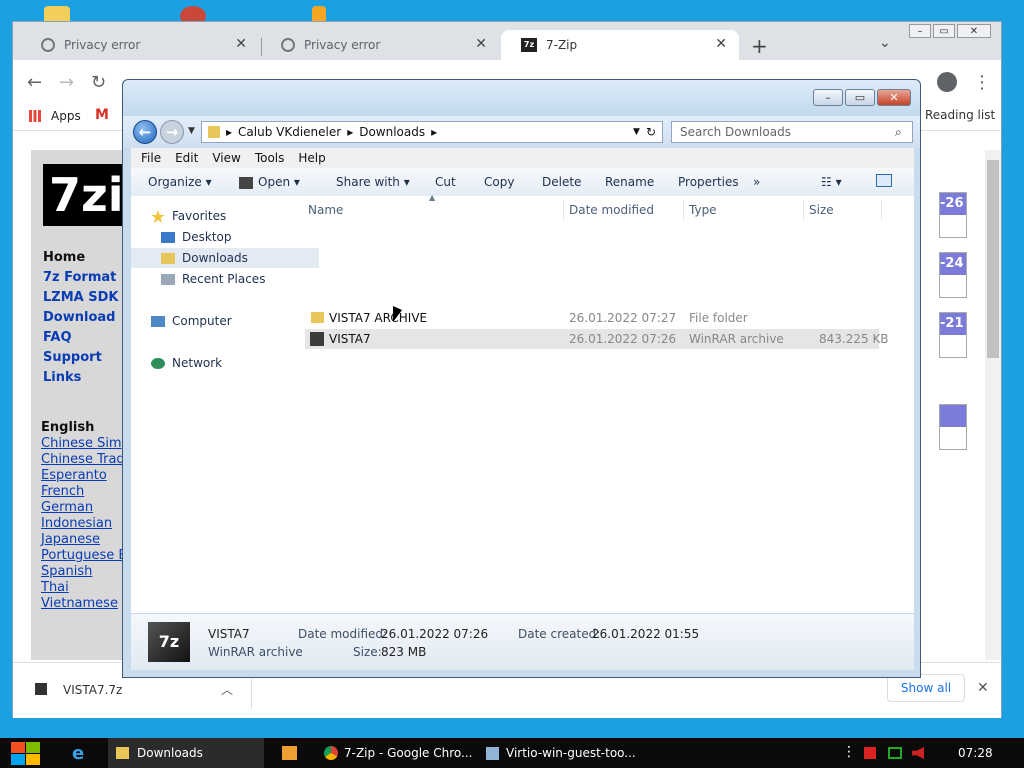  Describe the element at coordinates (269, 182) in the screenshot. I see `open-button: Open ▾` at that location.